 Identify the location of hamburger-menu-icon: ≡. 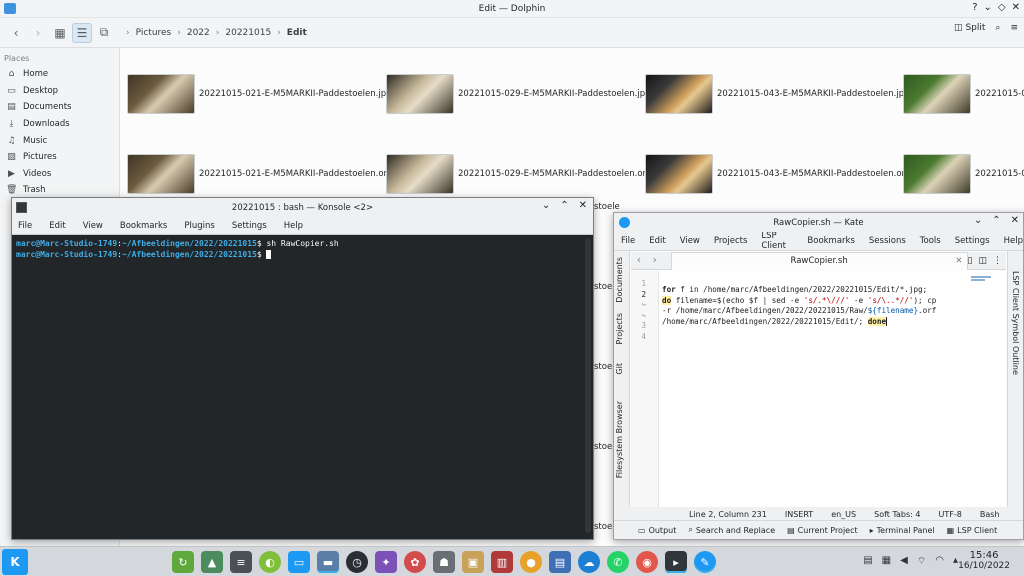
(1014, 28).